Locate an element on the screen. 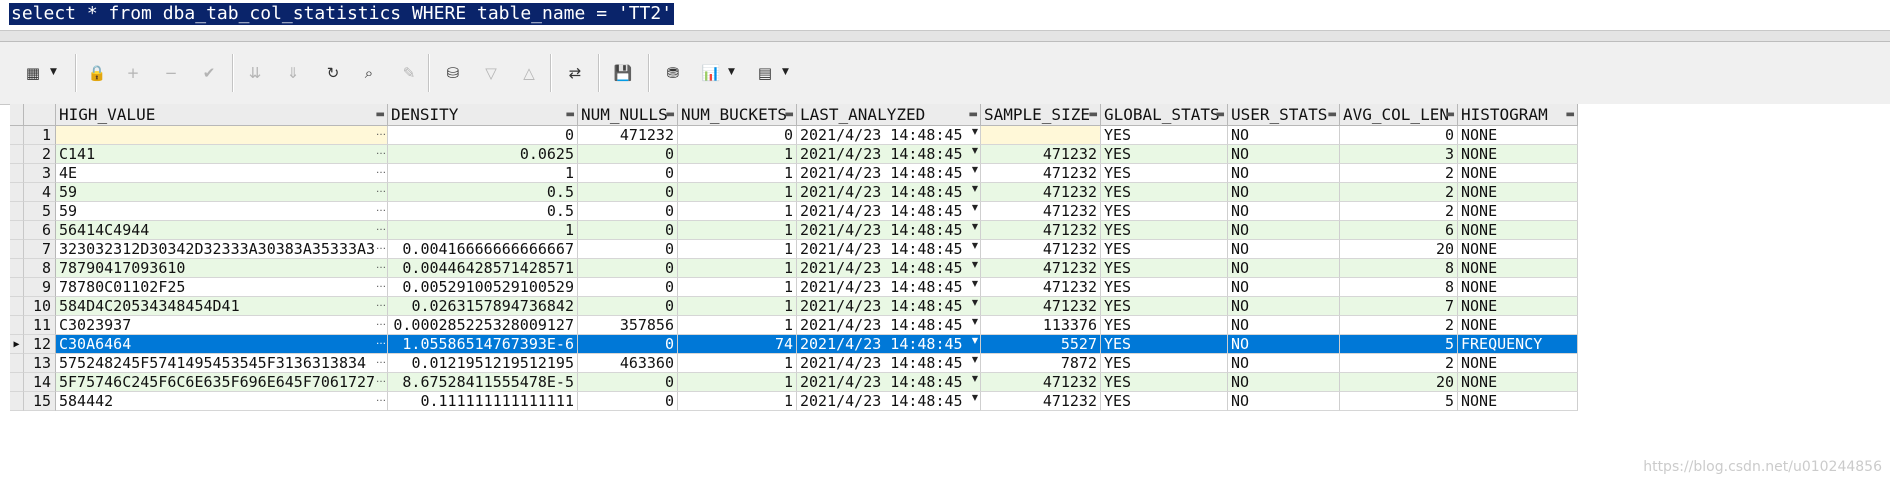 The height and width of the screenshot is (481, 1890). grid-view-icon: ▦ is located at coordinates (33, 73).